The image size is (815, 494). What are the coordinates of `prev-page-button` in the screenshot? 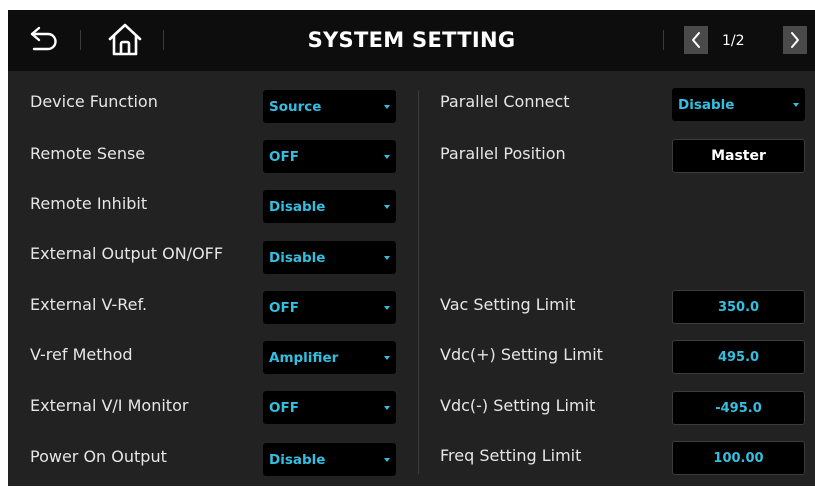 It's located at (696, 40).